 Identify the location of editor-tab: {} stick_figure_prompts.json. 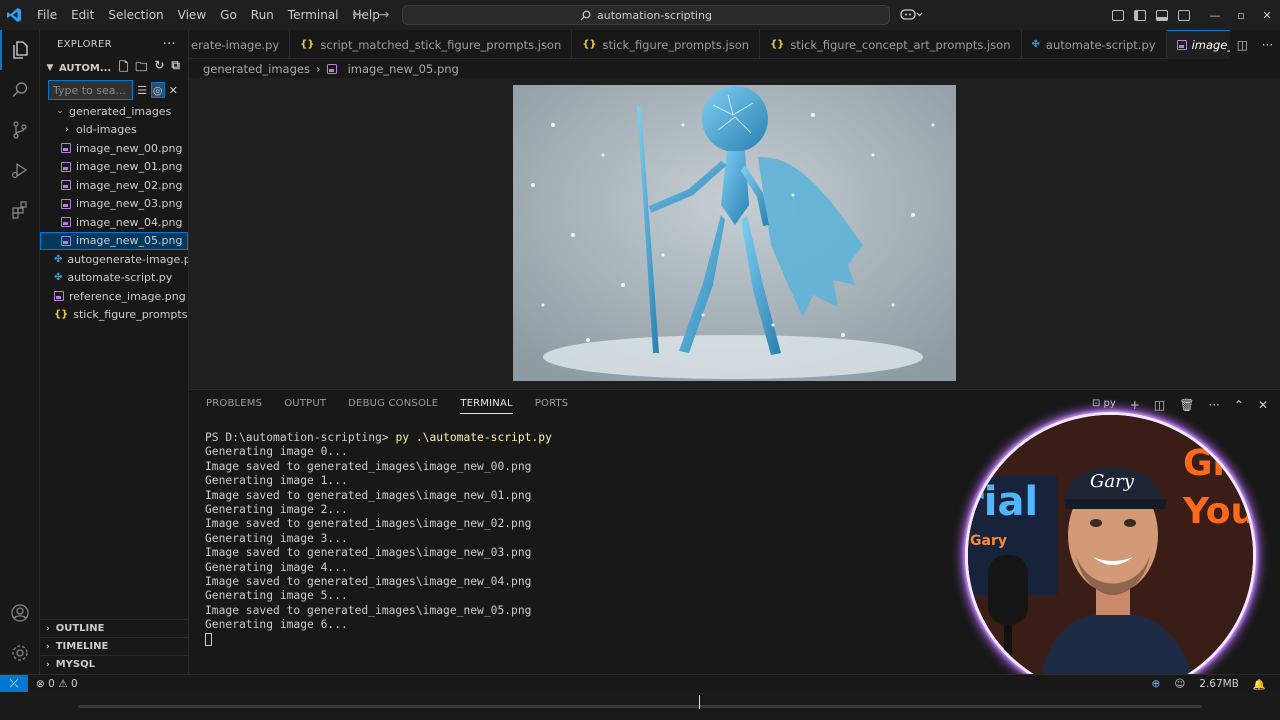
(666, 44).